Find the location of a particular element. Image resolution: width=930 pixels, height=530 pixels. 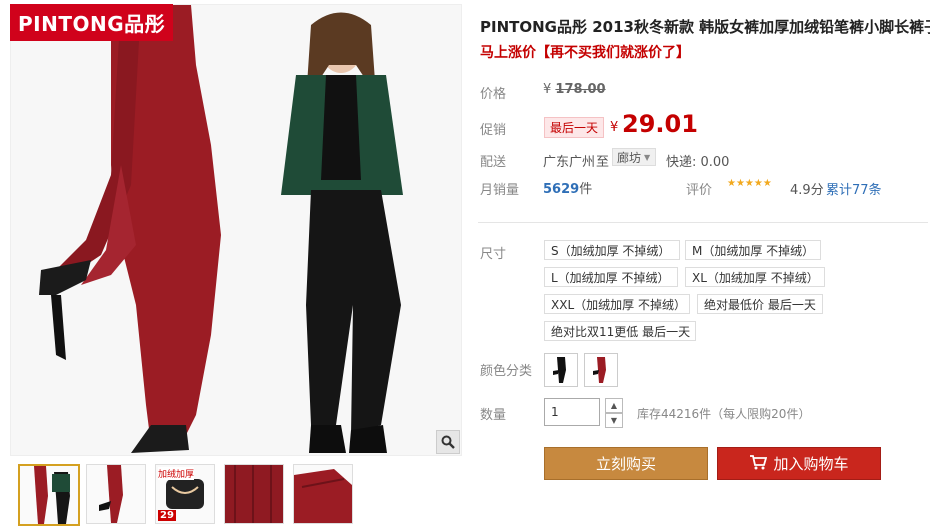

size-option-m: M（加绒加厚 不掉绒） is located at coordinates (753, 250).